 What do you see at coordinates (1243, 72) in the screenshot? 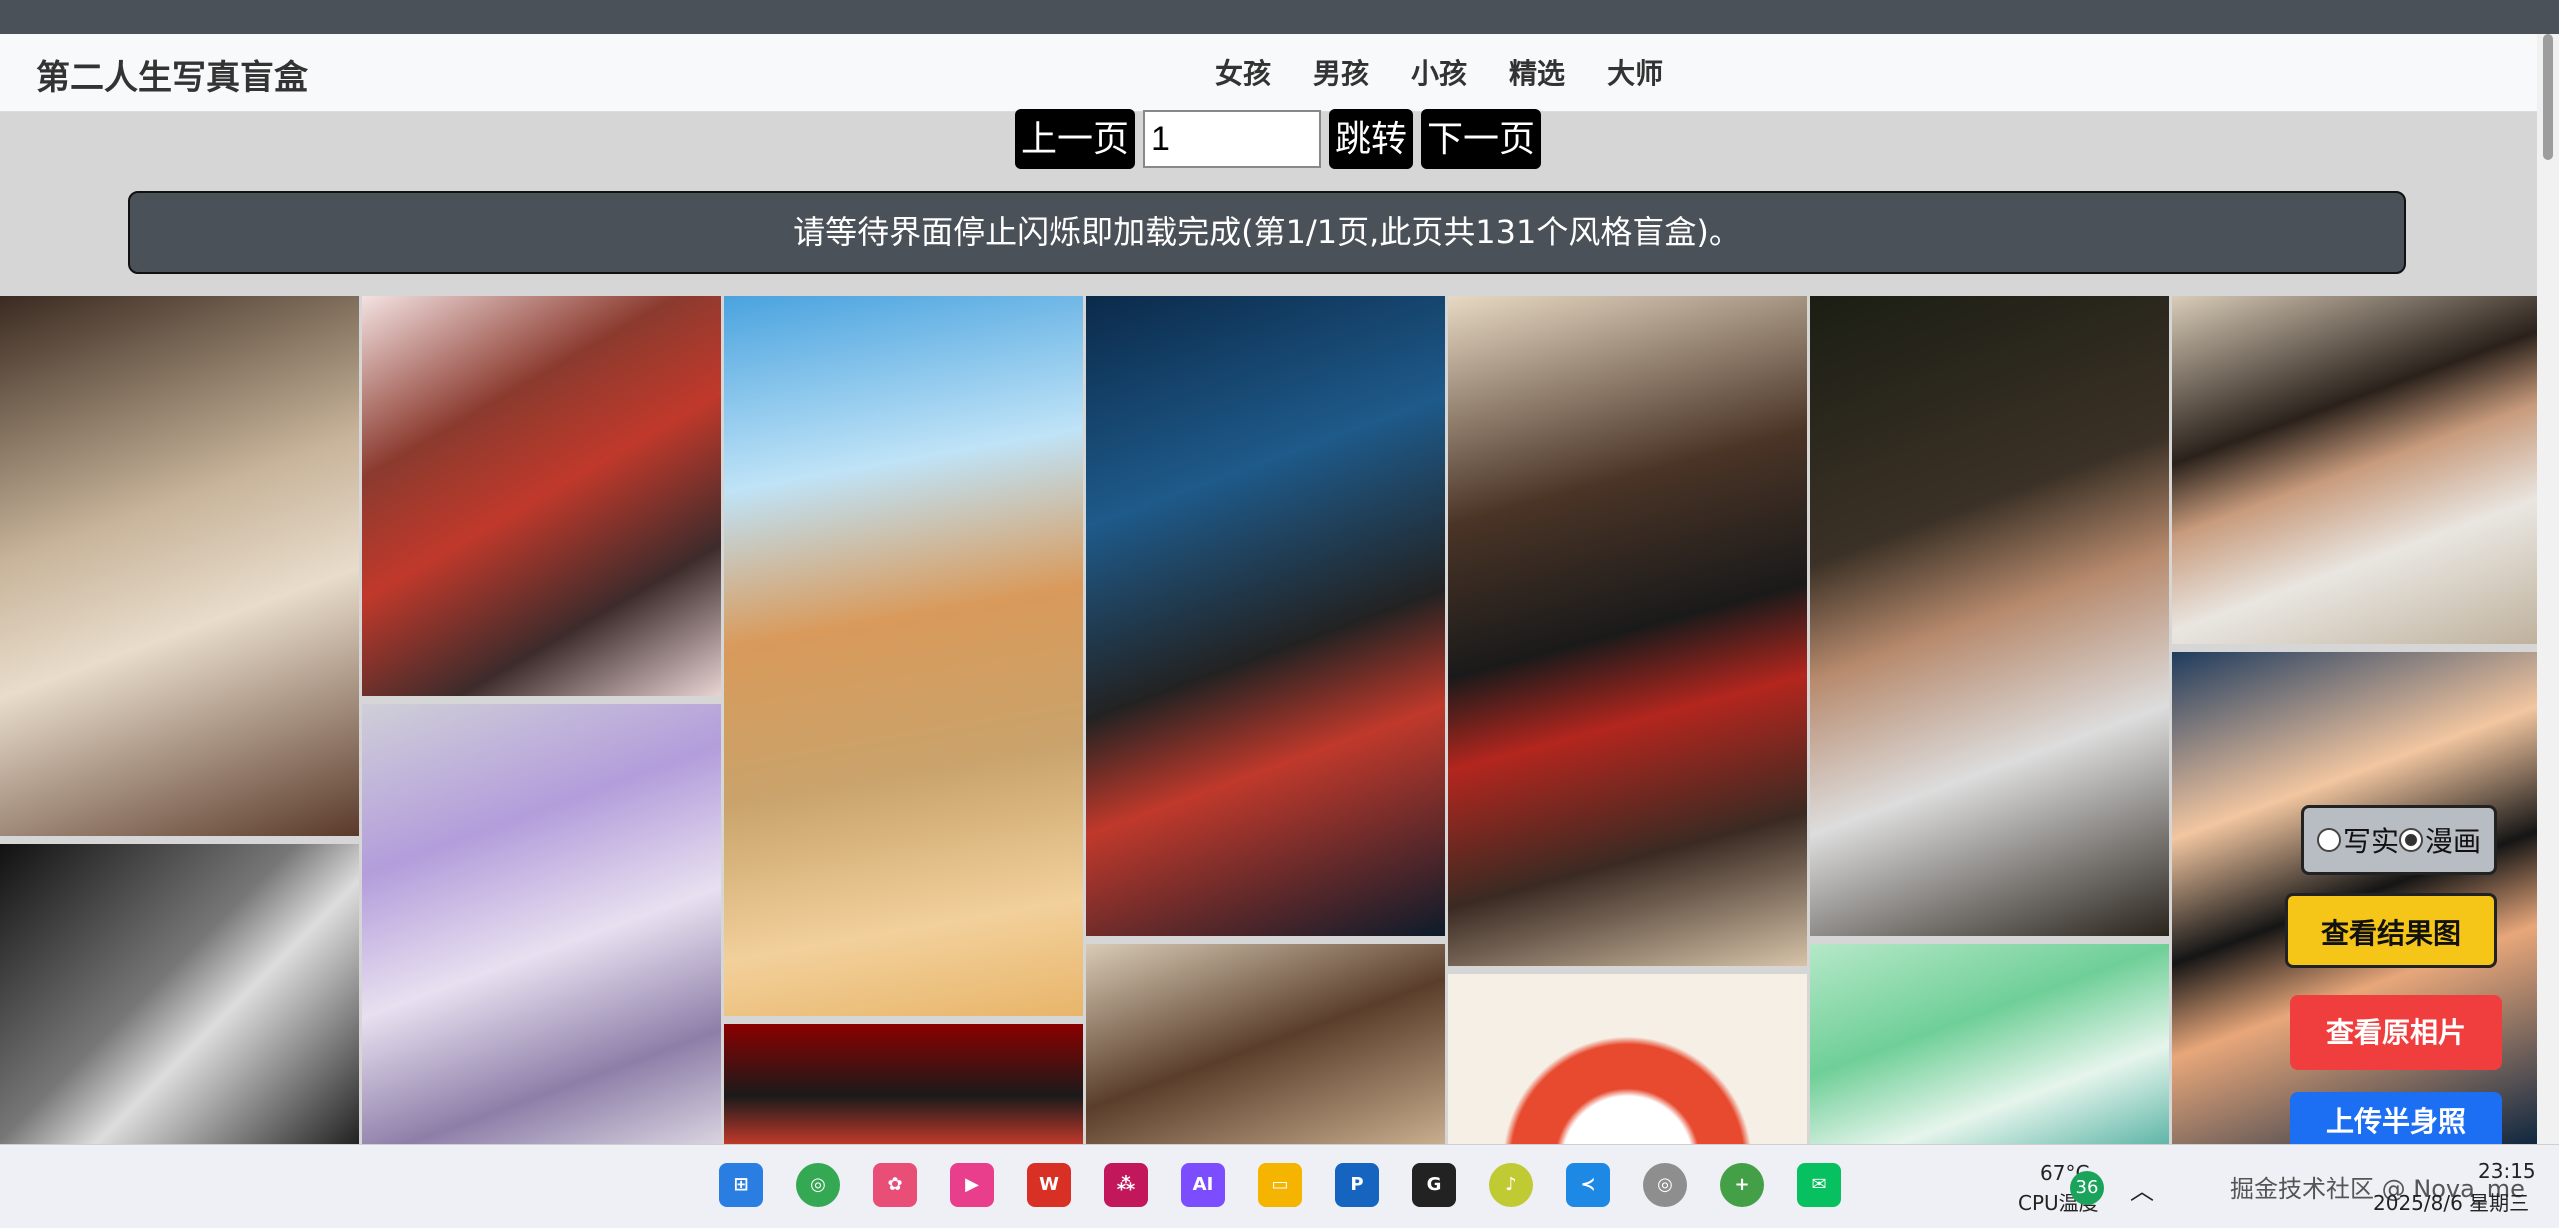
I see `nav-link-girl: 女孩` at bounding box center [1243, 72].